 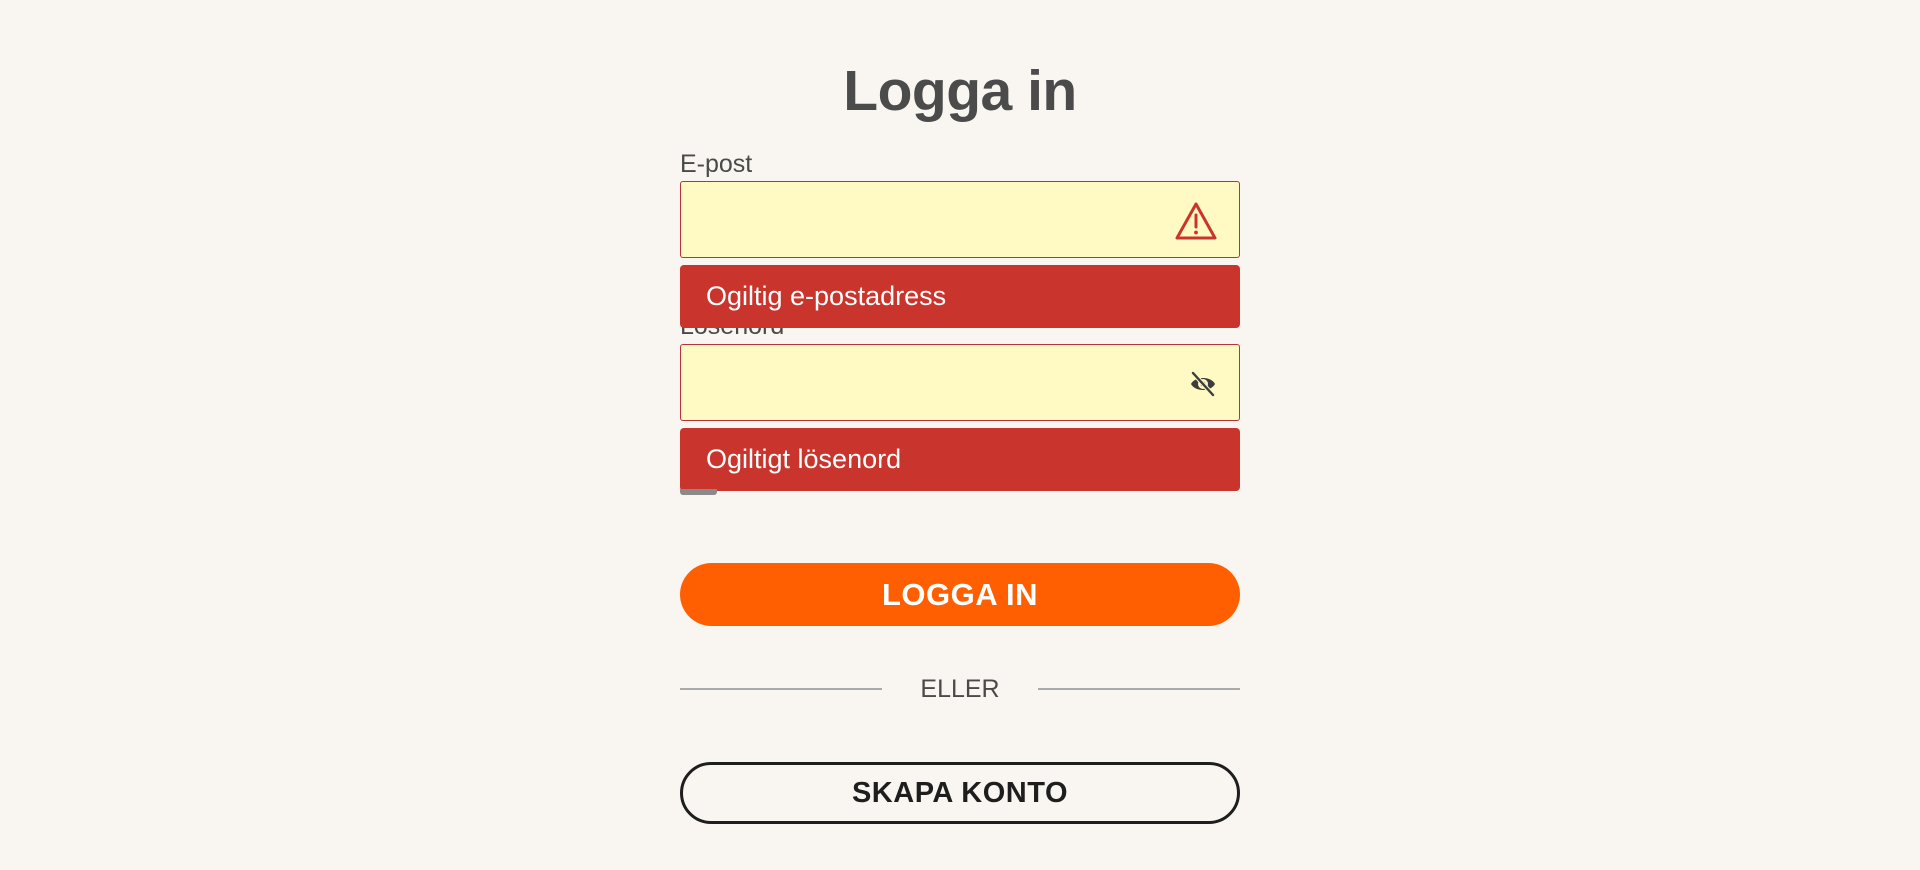 I want to click on email-field, so click(x=936, y=219).